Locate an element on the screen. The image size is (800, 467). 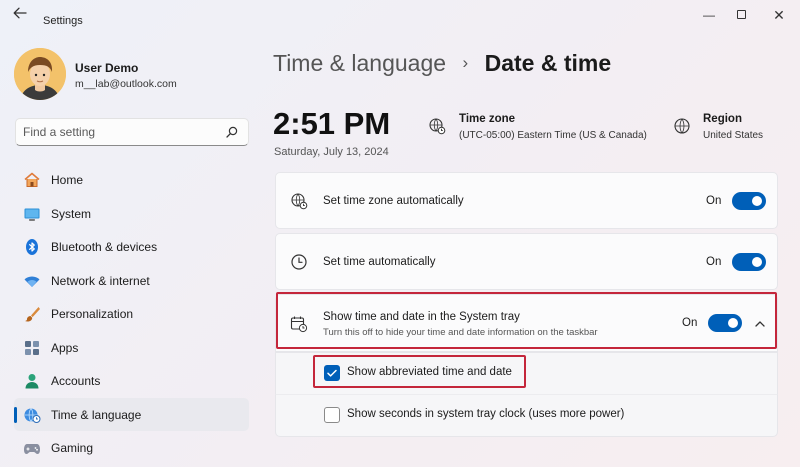
current-time: 2:51 PM is located at coordinates (332, 123).